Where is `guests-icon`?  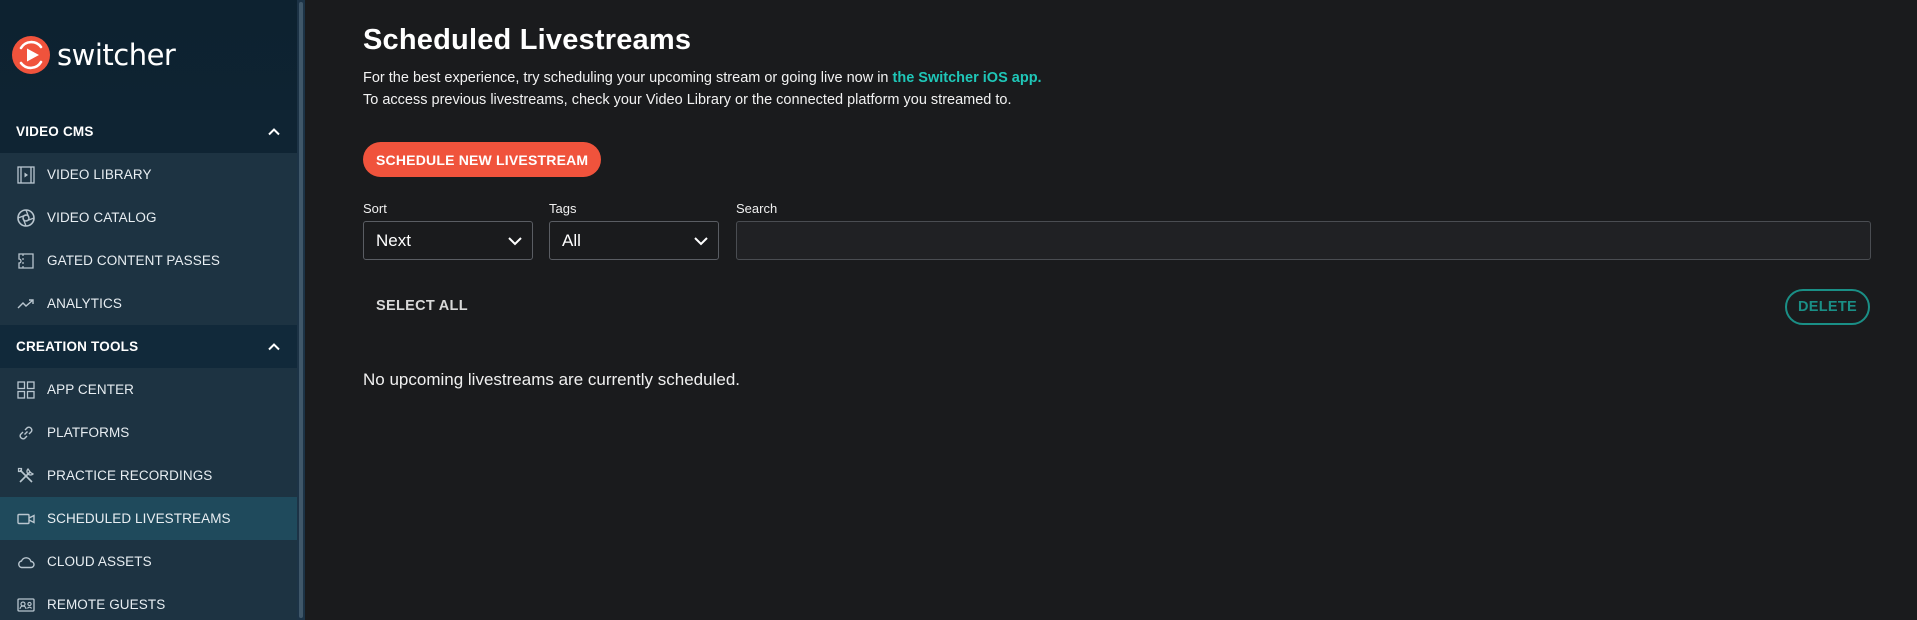
guests-icon is located at coordinates (26, 605).